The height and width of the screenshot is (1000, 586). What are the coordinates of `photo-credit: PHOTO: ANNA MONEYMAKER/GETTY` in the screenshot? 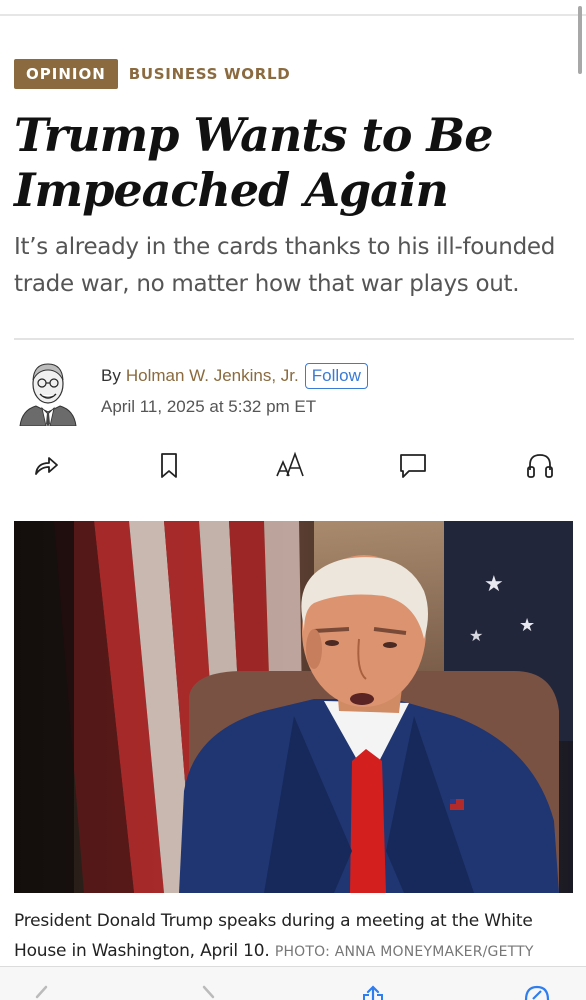 It's located at (404, 952).